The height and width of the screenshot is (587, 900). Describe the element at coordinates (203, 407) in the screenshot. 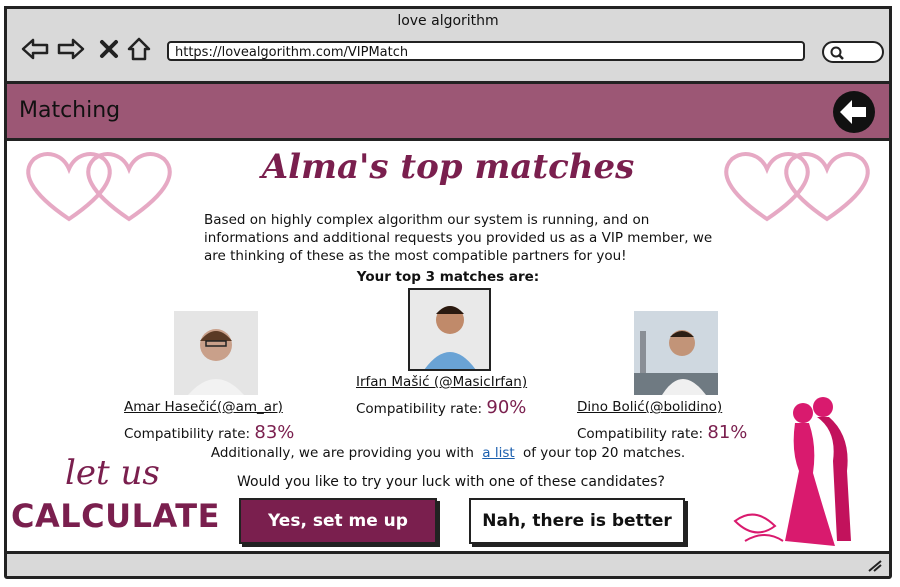

I see `match-name-link: Amar Hasečić(@am_ar)` at that location.